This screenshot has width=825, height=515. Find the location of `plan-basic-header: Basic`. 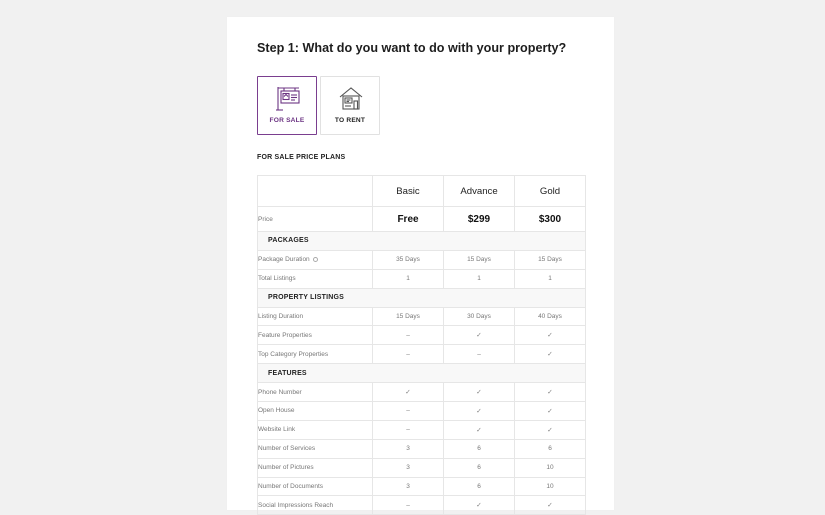

plan-basic-header: Basic is located at coordinates (408, 191).